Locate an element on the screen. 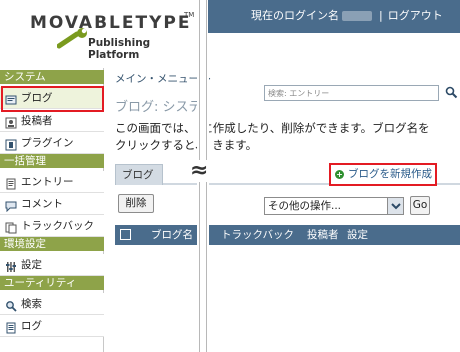 This screenshot has width=460, height=352. sidebar-item-label: トラックバック is located at coordinates (57, 226).